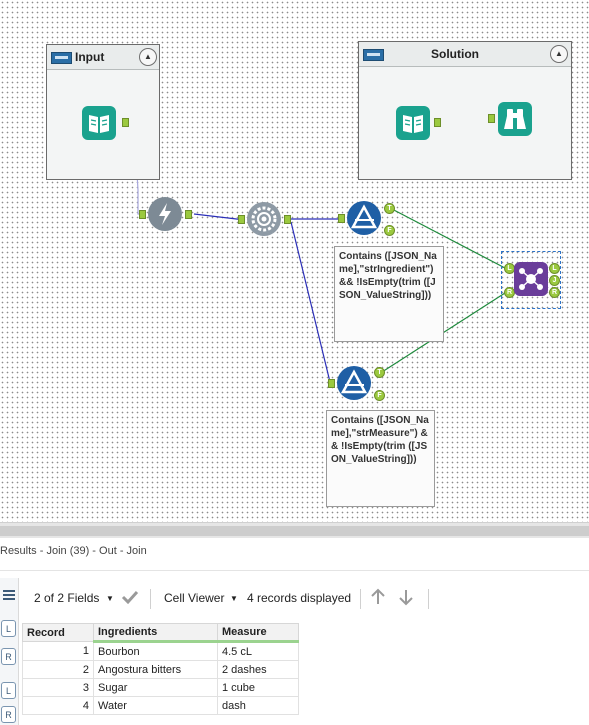  What do you see at coordinates (155, 669) in the screenshot?
I see `ingredients-cell: Angostura bitters` at bounding box center [155, 669].